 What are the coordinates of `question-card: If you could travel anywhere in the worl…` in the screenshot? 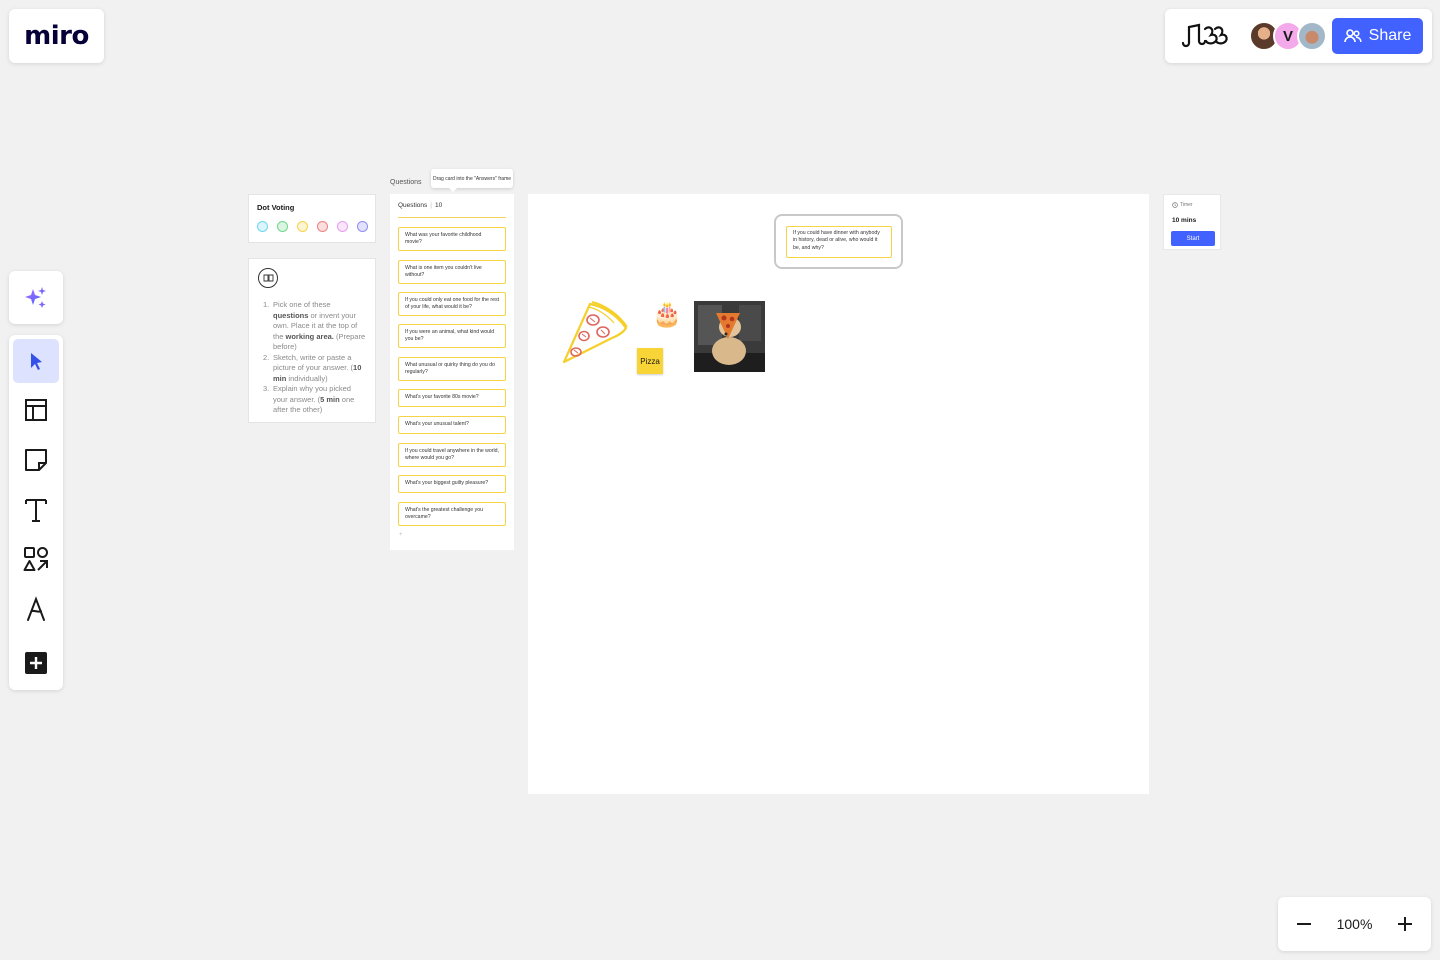 It's located at (452, 455).